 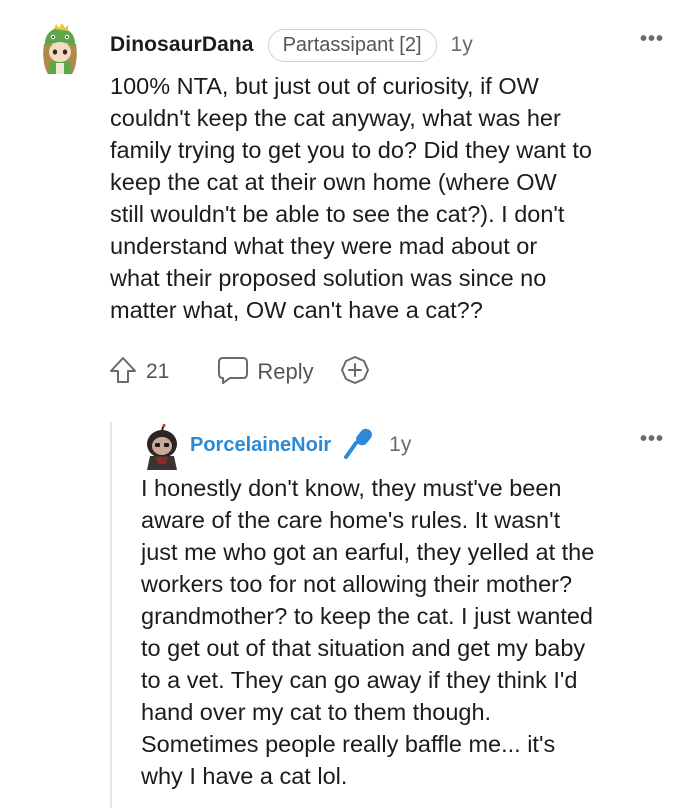 I want to click on comment-header: PorcelaineNoir 1y, so click(x=300, y=445).